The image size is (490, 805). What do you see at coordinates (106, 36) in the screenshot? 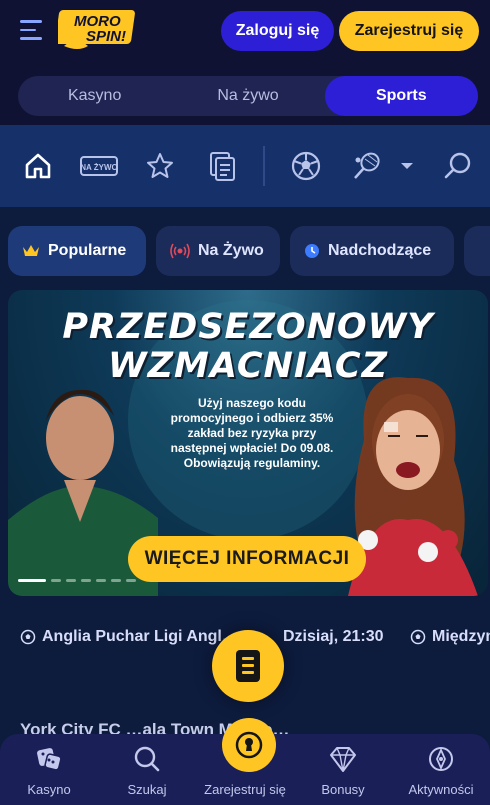
I see `svg-text: SPIN!` at bounding box center [106, 36].